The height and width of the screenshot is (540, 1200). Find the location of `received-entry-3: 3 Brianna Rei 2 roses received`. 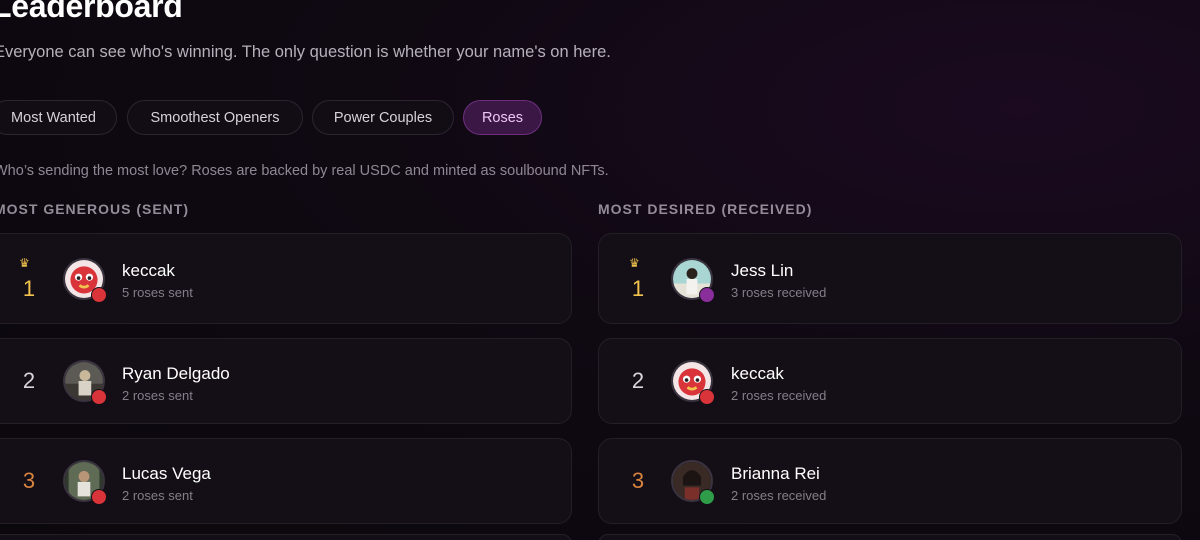

received-entry-3: 3 Brianna Rei 2 roses received is located at coordinates (890, 481).